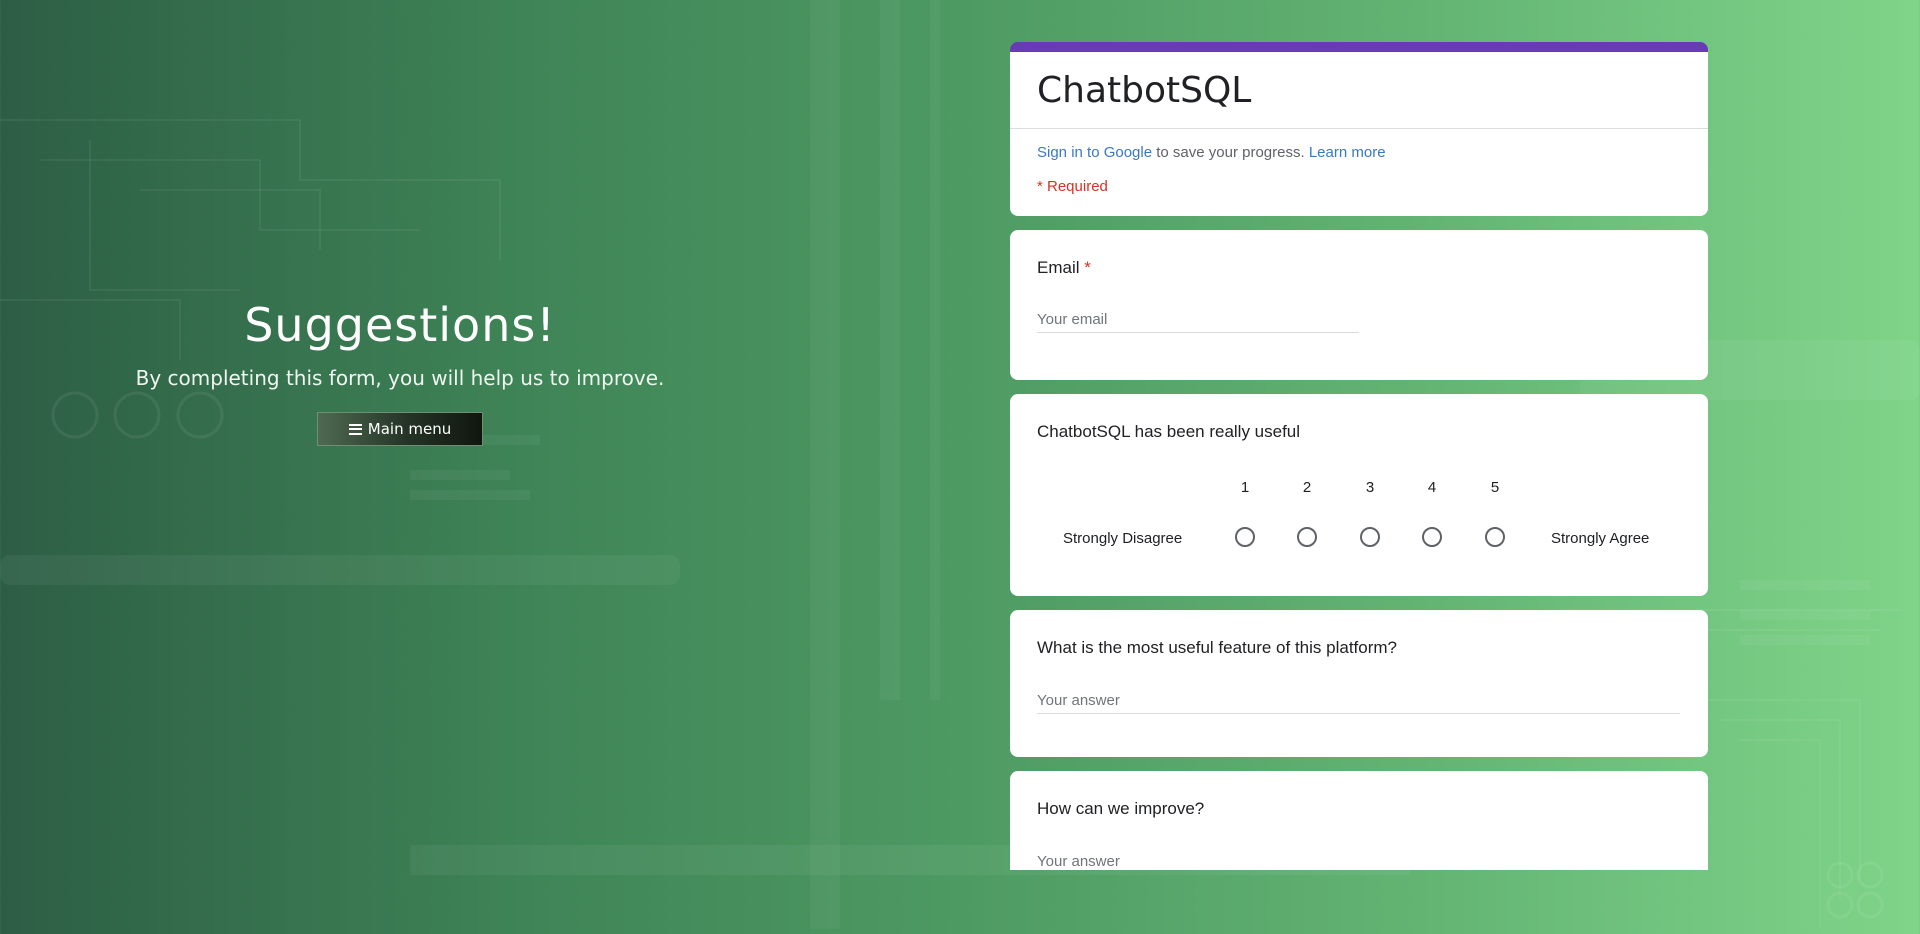 This screenshot has width=1920, height=934. What do you see at coordinates (1358, 703) in the screenshot?
I see `feature-answer-field` at bounding box center [1358, 703].